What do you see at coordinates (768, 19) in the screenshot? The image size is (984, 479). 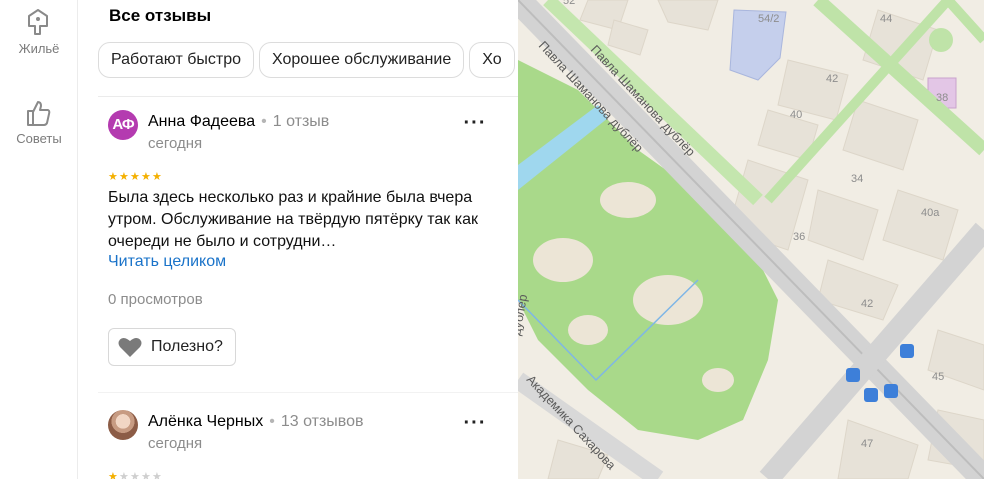 I see `svg-text: 54/2` at bounding box center [768, 19].